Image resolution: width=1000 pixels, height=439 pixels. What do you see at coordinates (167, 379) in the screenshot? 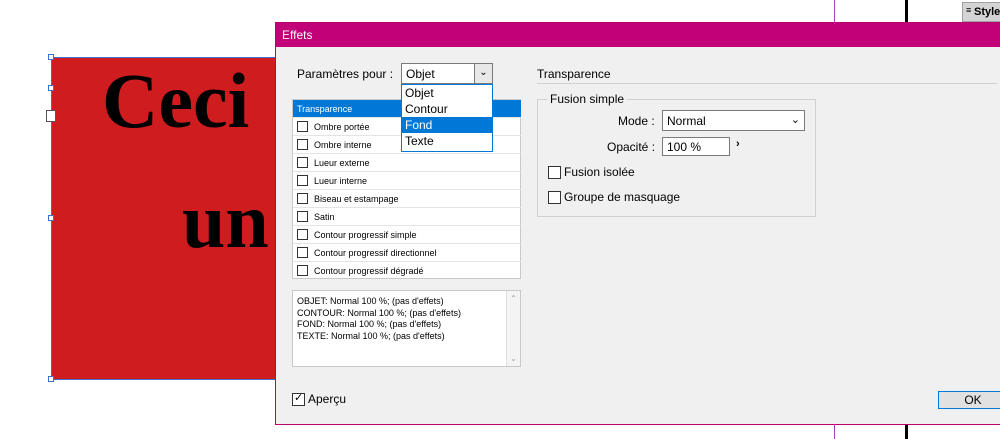
I see `frame-border-bottom` at bounding box center [167, 379].